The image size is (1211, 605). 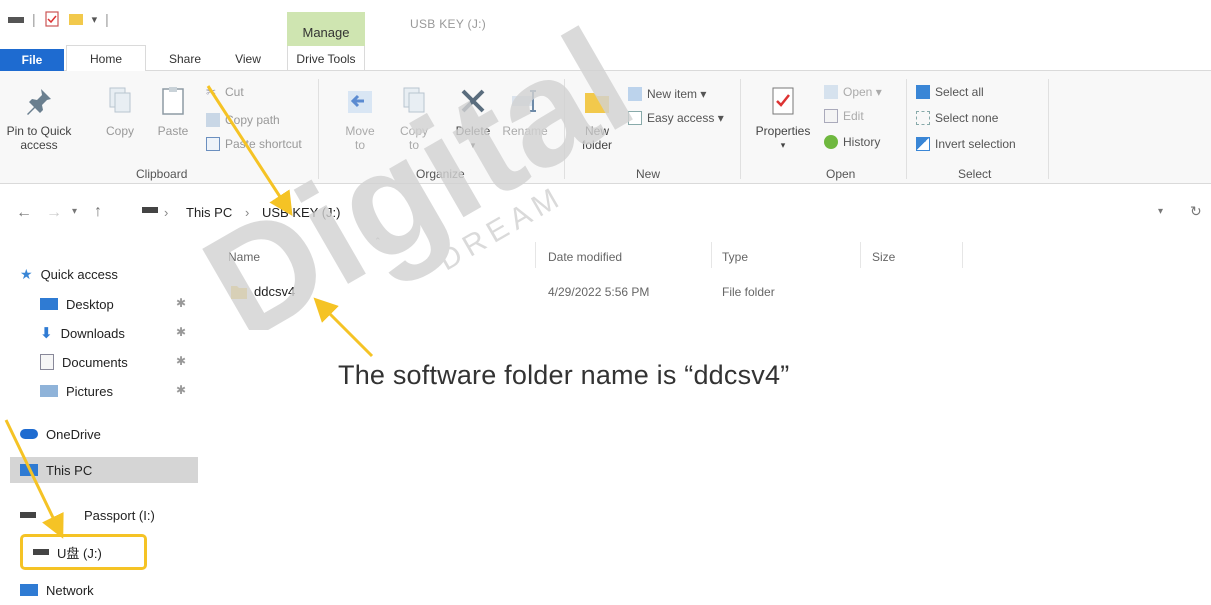 I want to click on arrow-to-address-bar, so click(x=249, y=151).